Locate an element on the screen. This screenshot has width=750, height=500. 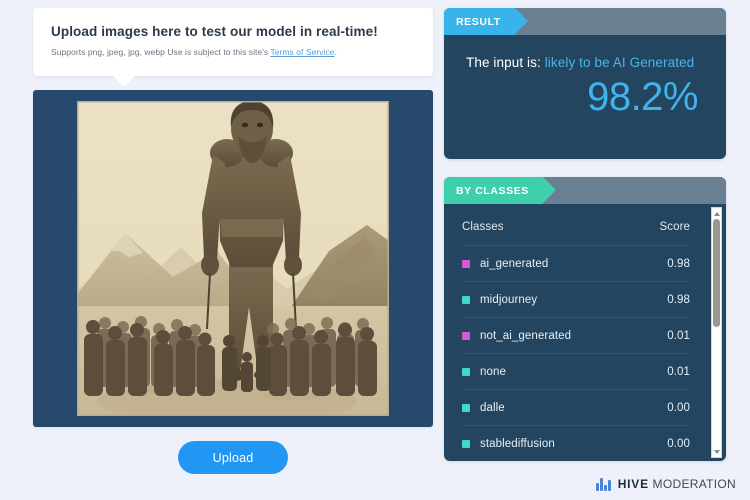
class-name-cell: not_ai_generated is located at coordinates (516, 336).